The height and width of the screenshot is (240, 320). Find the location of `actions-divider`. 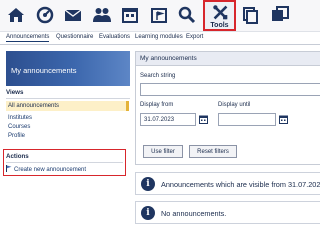

actions-divider is located at coordinates (64, 162).